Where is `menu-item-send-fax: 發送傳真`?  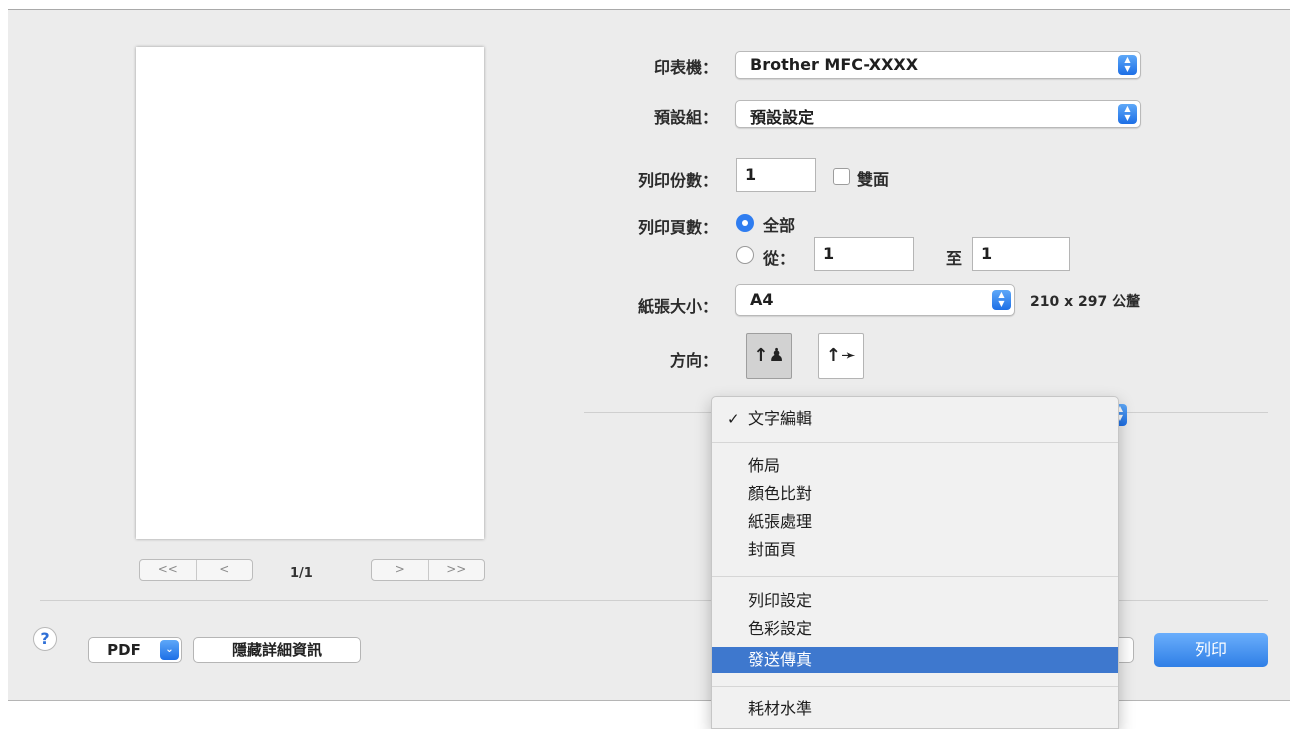
menu-item-send-fax: 發送傳真 is located at coordinates (915, 660).